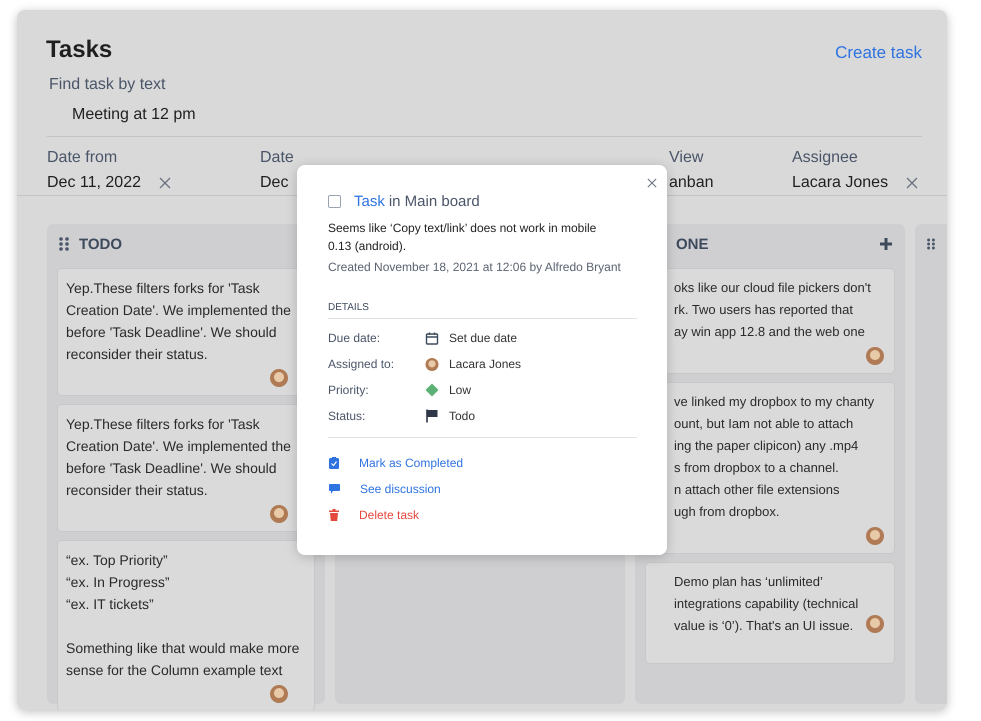 The width and height of the screenshot is (981, 721). Describe the element at coordinates (432, 364) in the screenshot. I see `avatar` at that location.